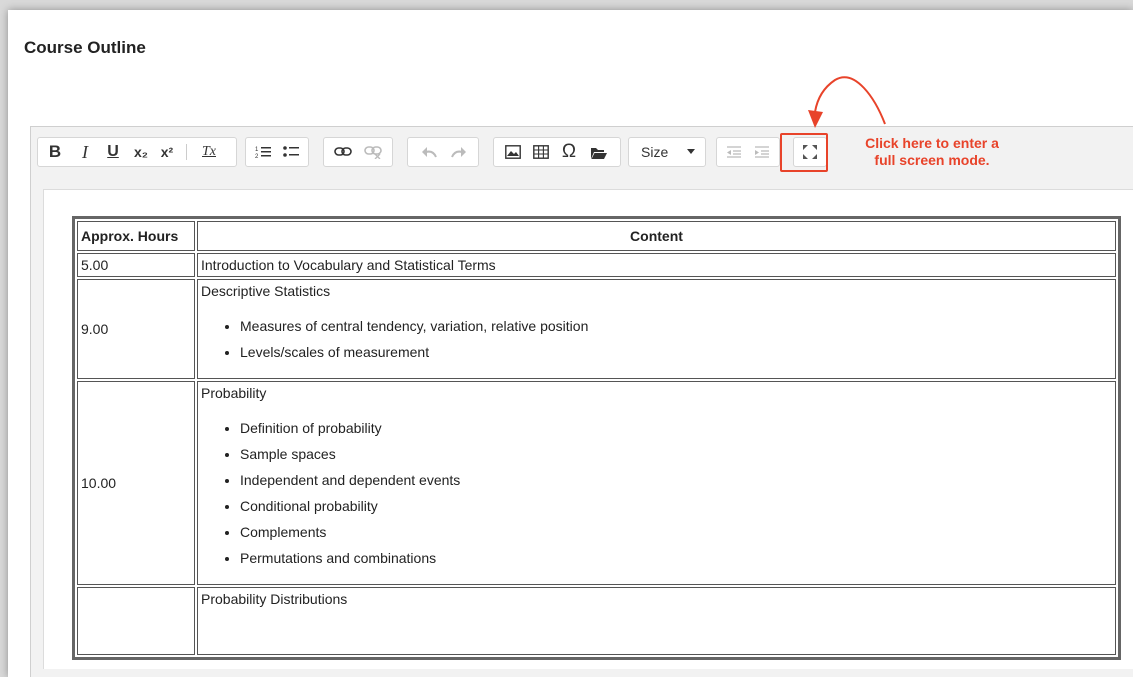 The width and height of the screenshot is (1133, 677). What do you see at coordinates (676, 532) in the screenshot?
I see `list-item: Complements` at bounding box center [676, 532].